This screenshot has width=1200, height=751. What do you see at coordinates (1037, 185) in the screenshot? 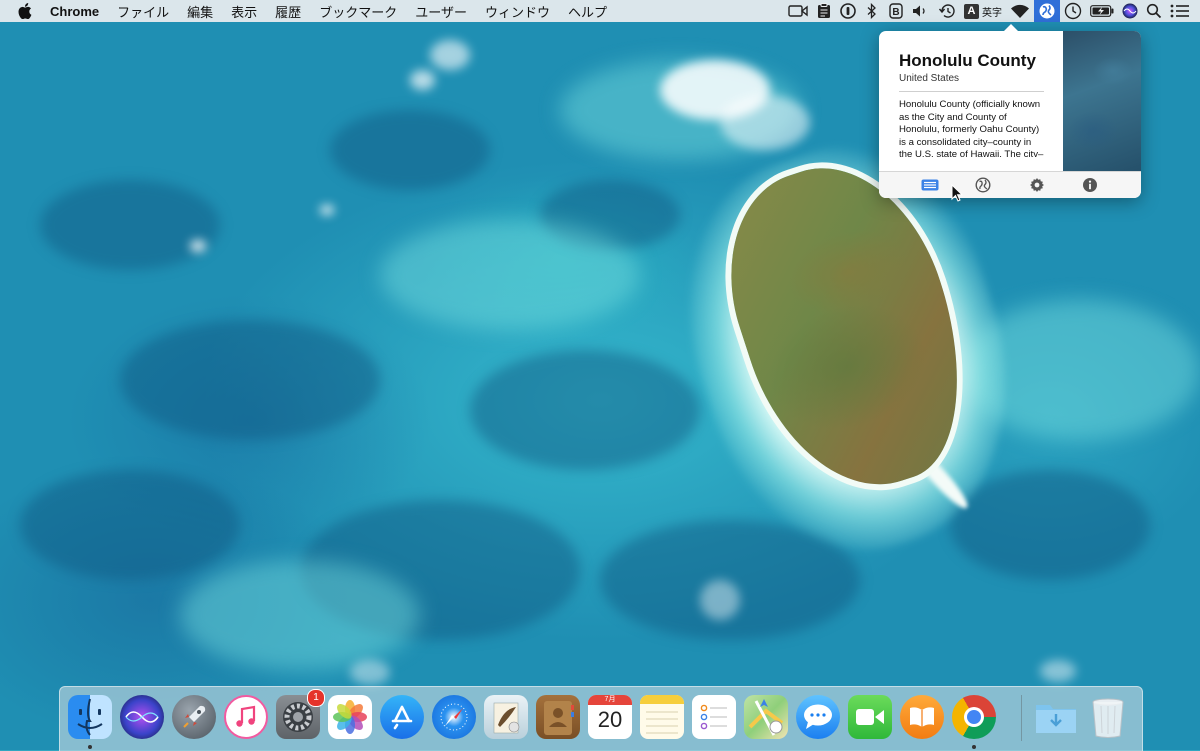
I see `gear-icon` at bounding box center [1037, 185].